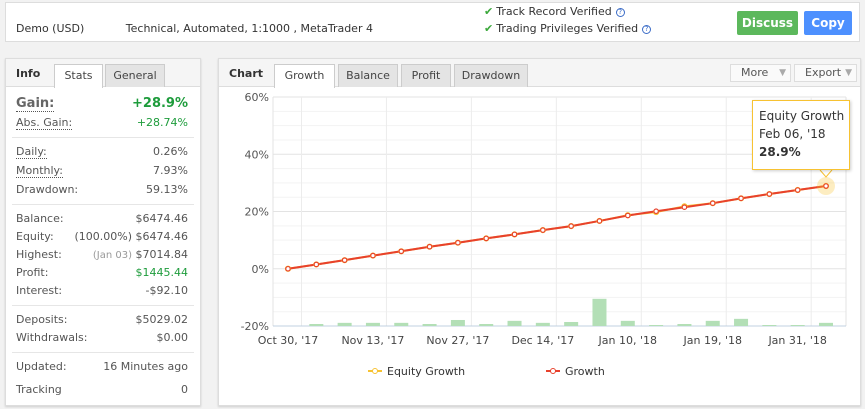 The image size is (865, 409). I want to click on tooltip-pointer, so click(826, 173).